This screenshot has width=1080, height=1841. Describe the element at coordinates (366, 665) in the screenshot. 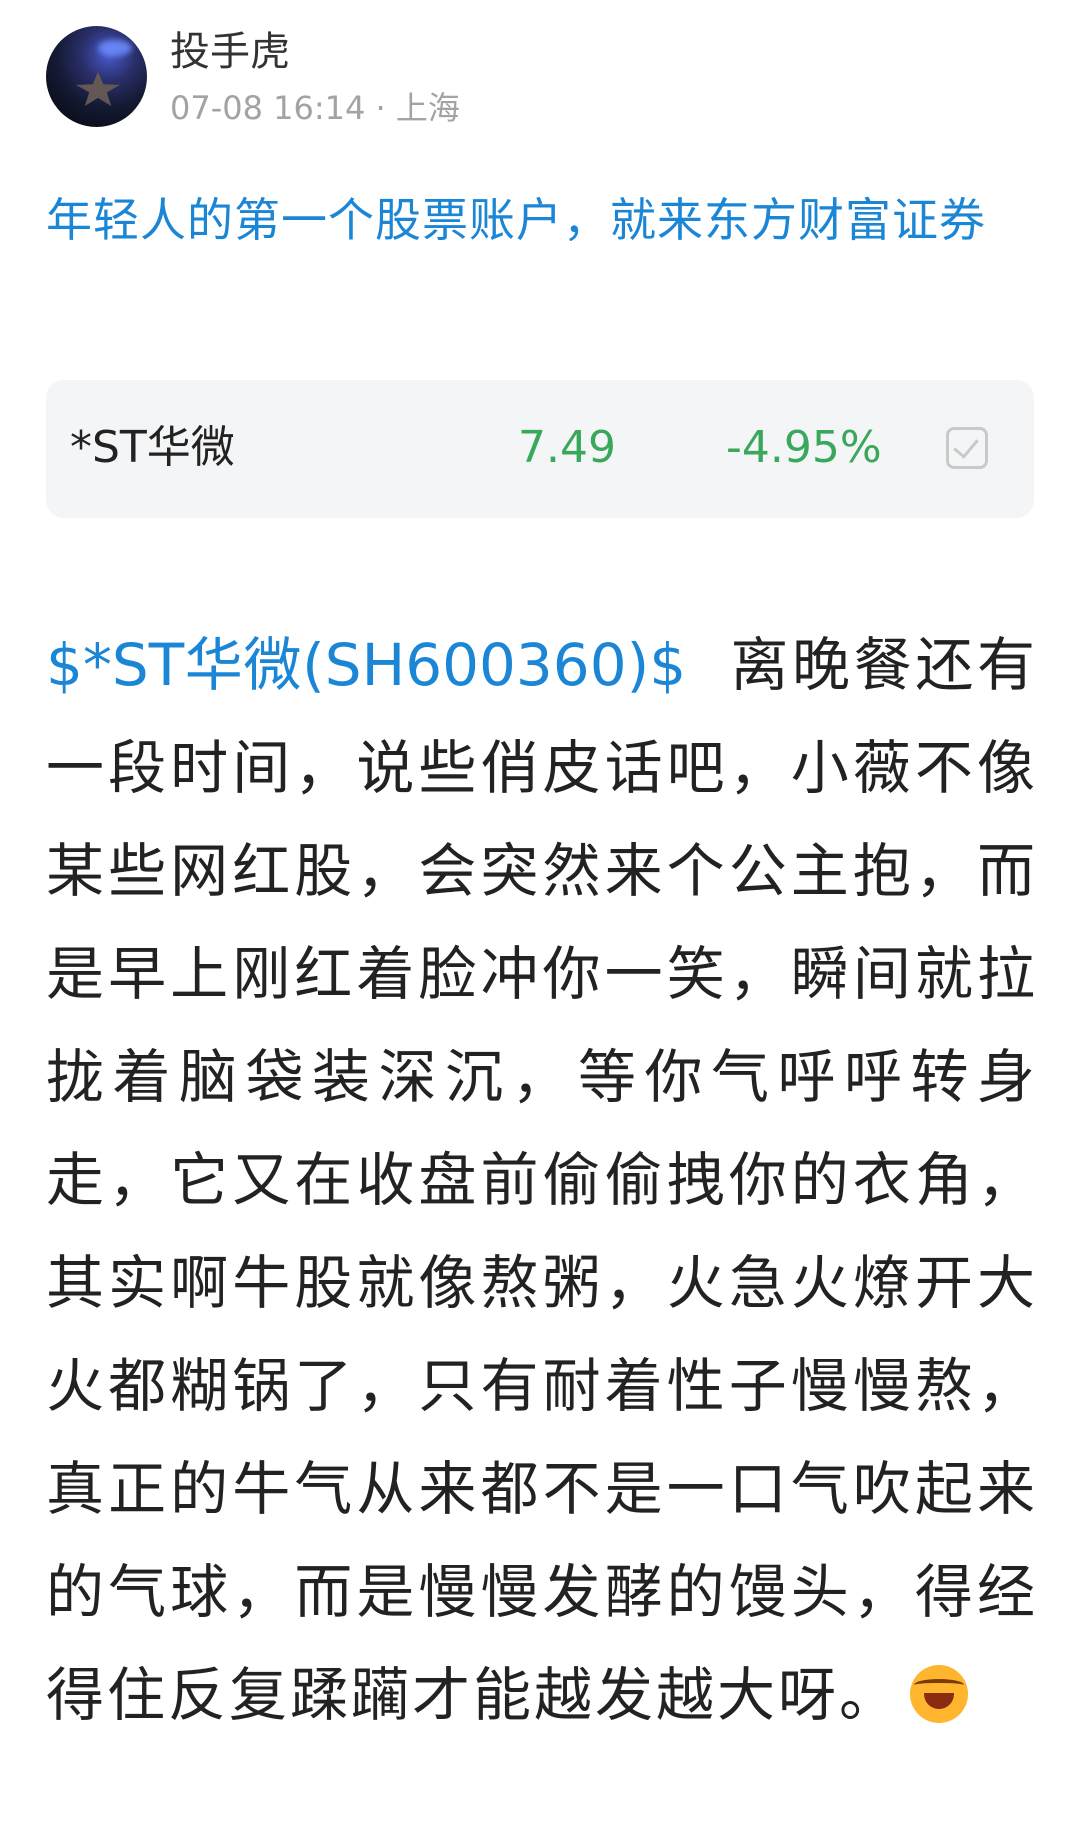

I see `stock-tag-link: $*ST华微(SH600360)$` at that location.